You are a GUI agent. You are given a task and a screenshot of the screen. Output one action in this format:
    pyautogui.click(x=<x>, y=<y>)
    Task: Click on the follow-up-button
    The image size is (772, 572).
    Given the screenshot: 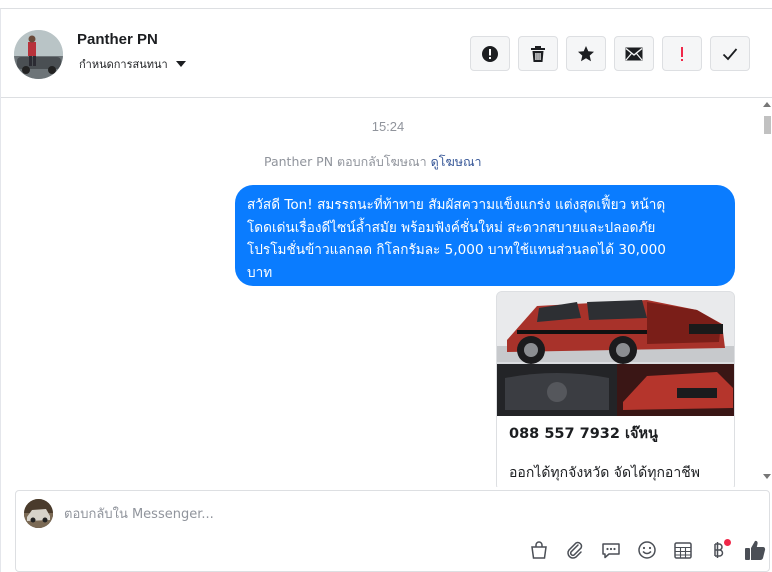 What is the action you would take?
    pyautogui.click(x=682, y=53)
    